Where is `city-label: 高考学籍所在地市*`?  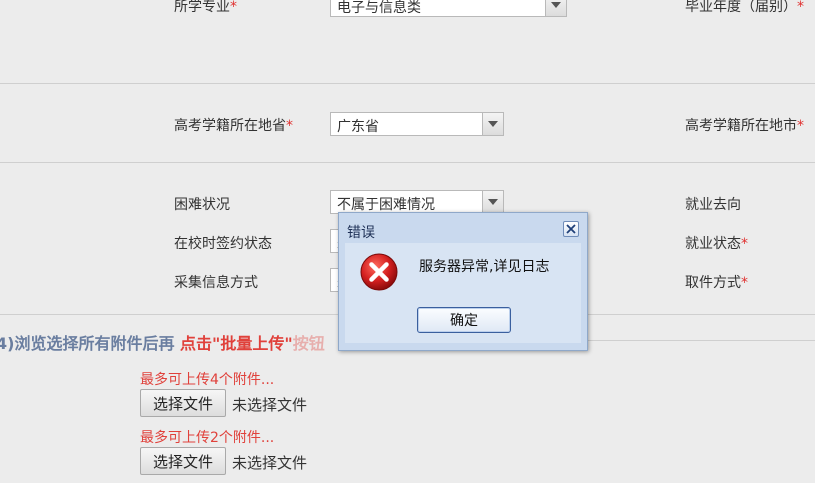 city-label: 高考学籍所在地市* is located at coordinates (744, 126).